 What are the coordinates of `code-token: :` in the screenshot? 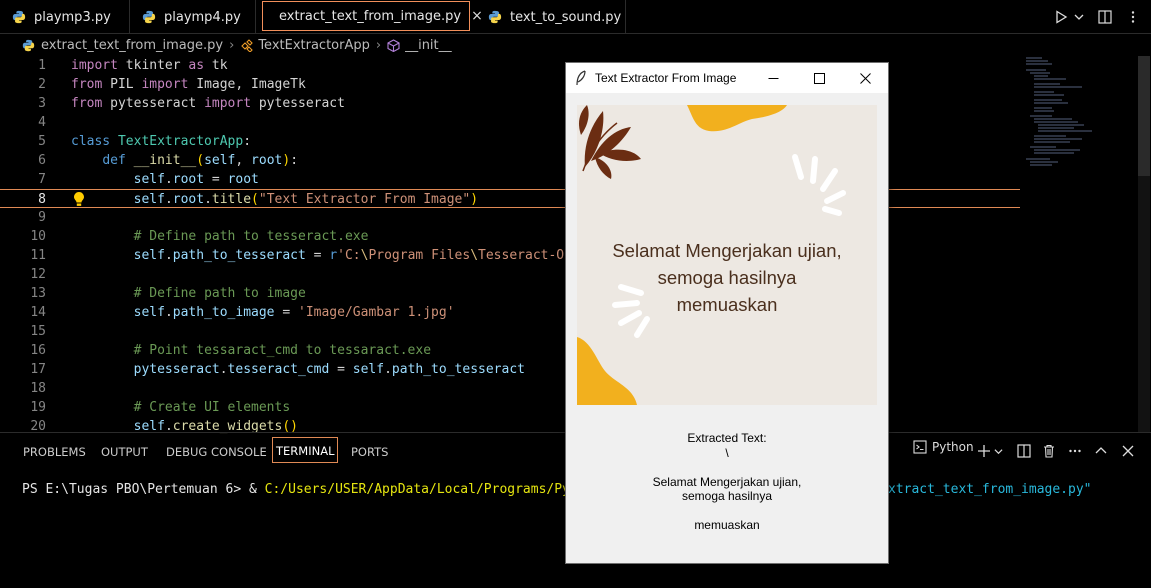 It's located at (294, 160).